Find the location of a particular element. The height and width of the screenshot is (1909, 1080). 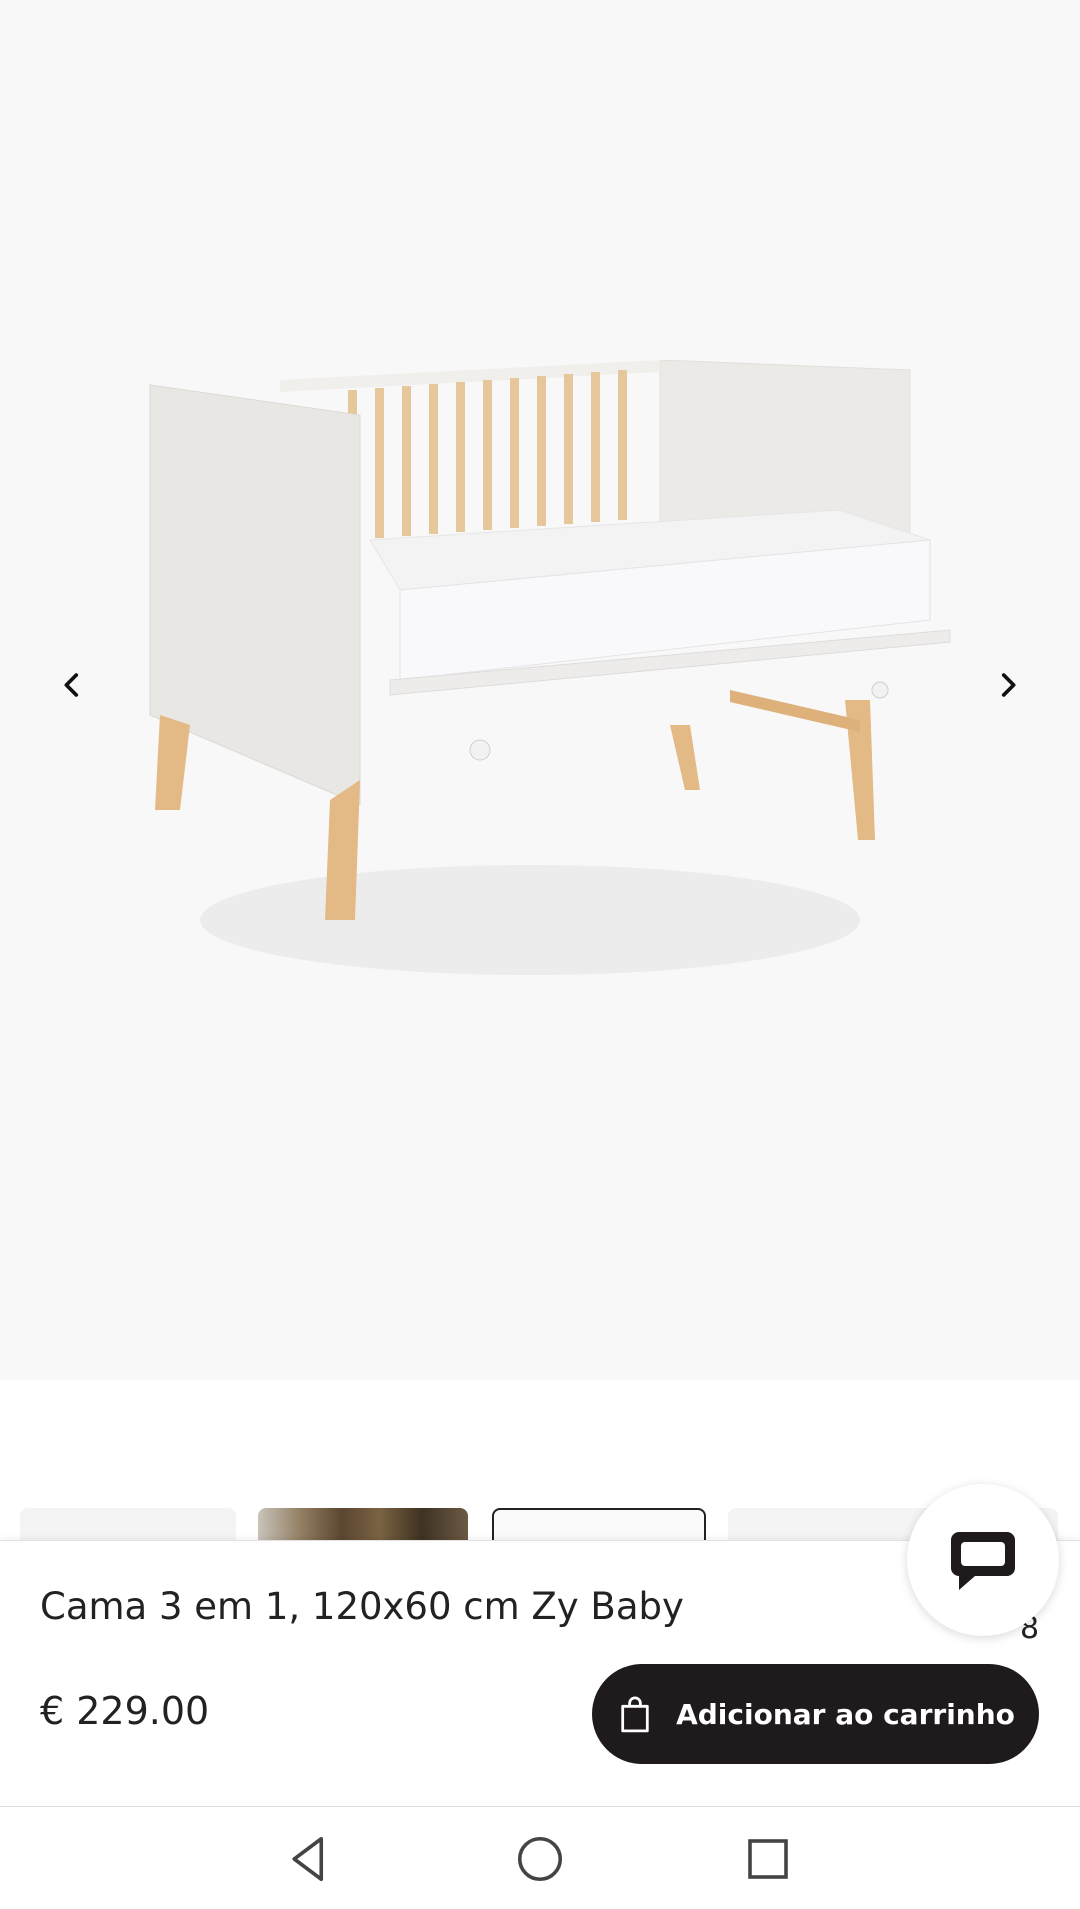

home-circle-icon is located at coordinates (540, 1859).